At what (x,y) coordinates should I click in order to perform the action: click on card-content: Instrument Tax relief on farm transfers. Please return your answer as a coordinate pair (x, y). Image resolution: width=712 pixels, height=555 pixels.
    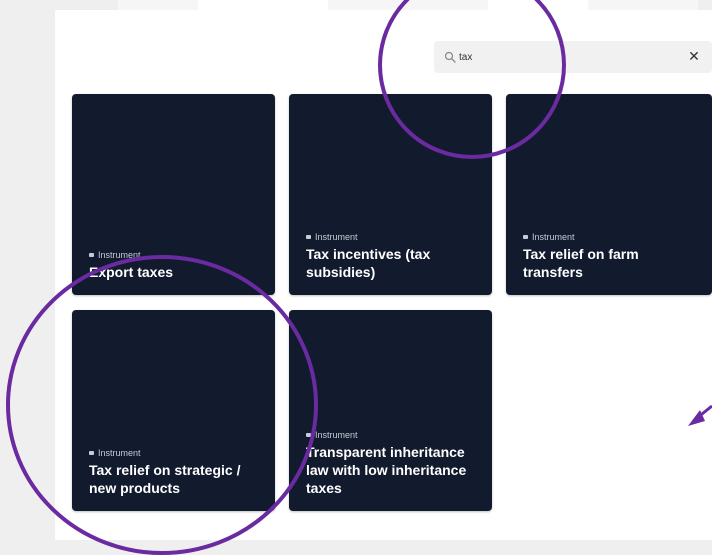
    Looking at the image, I should click on (611, 256).